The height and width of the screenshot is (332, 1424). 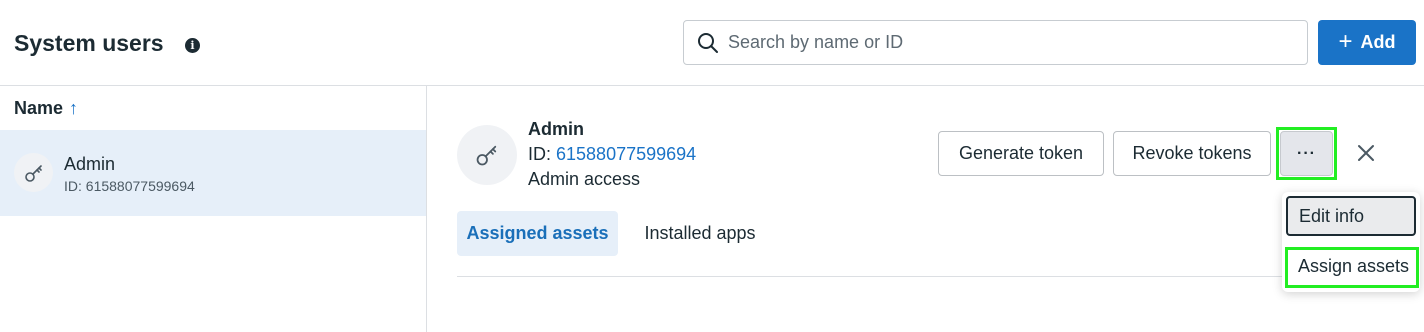 What do you see at coordinates (1306, 153) in the screenshot?
I see `more-icon: ···` at bounding box center [1306, 153].